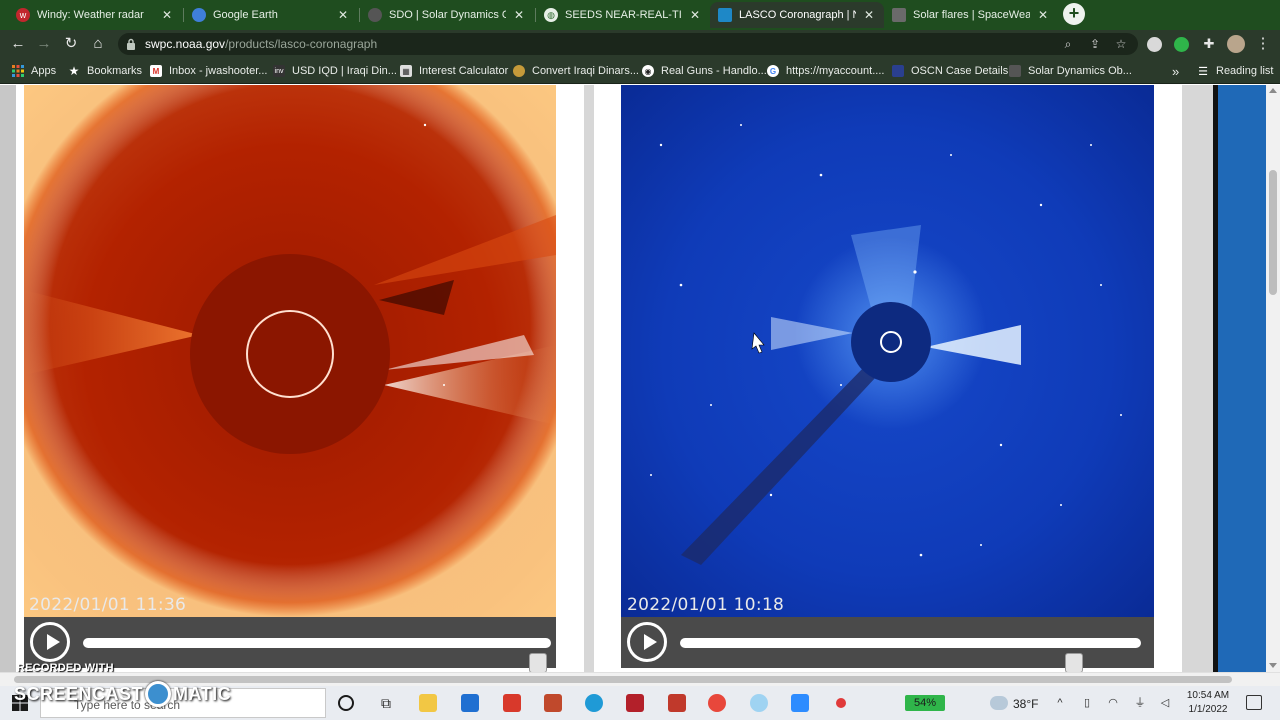 Image resolution: width=1280 pixels, height=720 pixels. What do you see at coordinates (1025, 704) in the screenshot?
I see `temperature-text: 38°F` at bounding box center [1025, 704].